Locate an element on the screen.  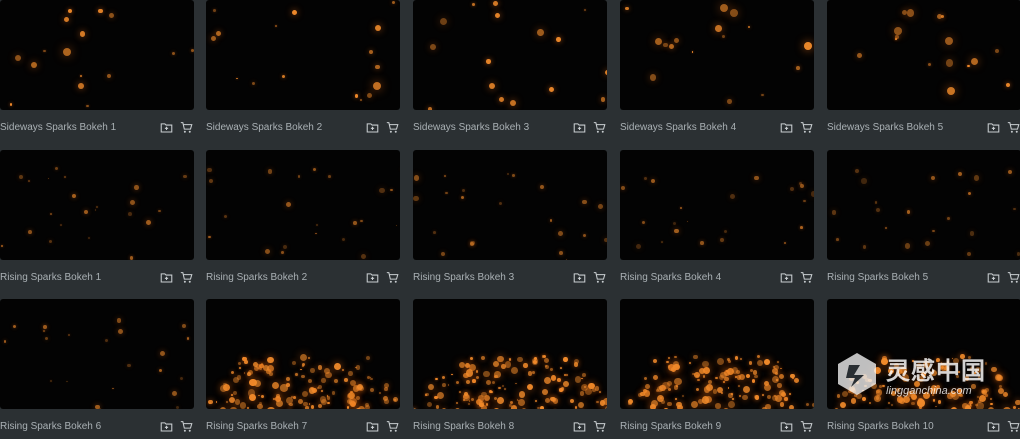
clip-card: Rising Sparks Bokeh 5 is located at coordinates (923, 220).